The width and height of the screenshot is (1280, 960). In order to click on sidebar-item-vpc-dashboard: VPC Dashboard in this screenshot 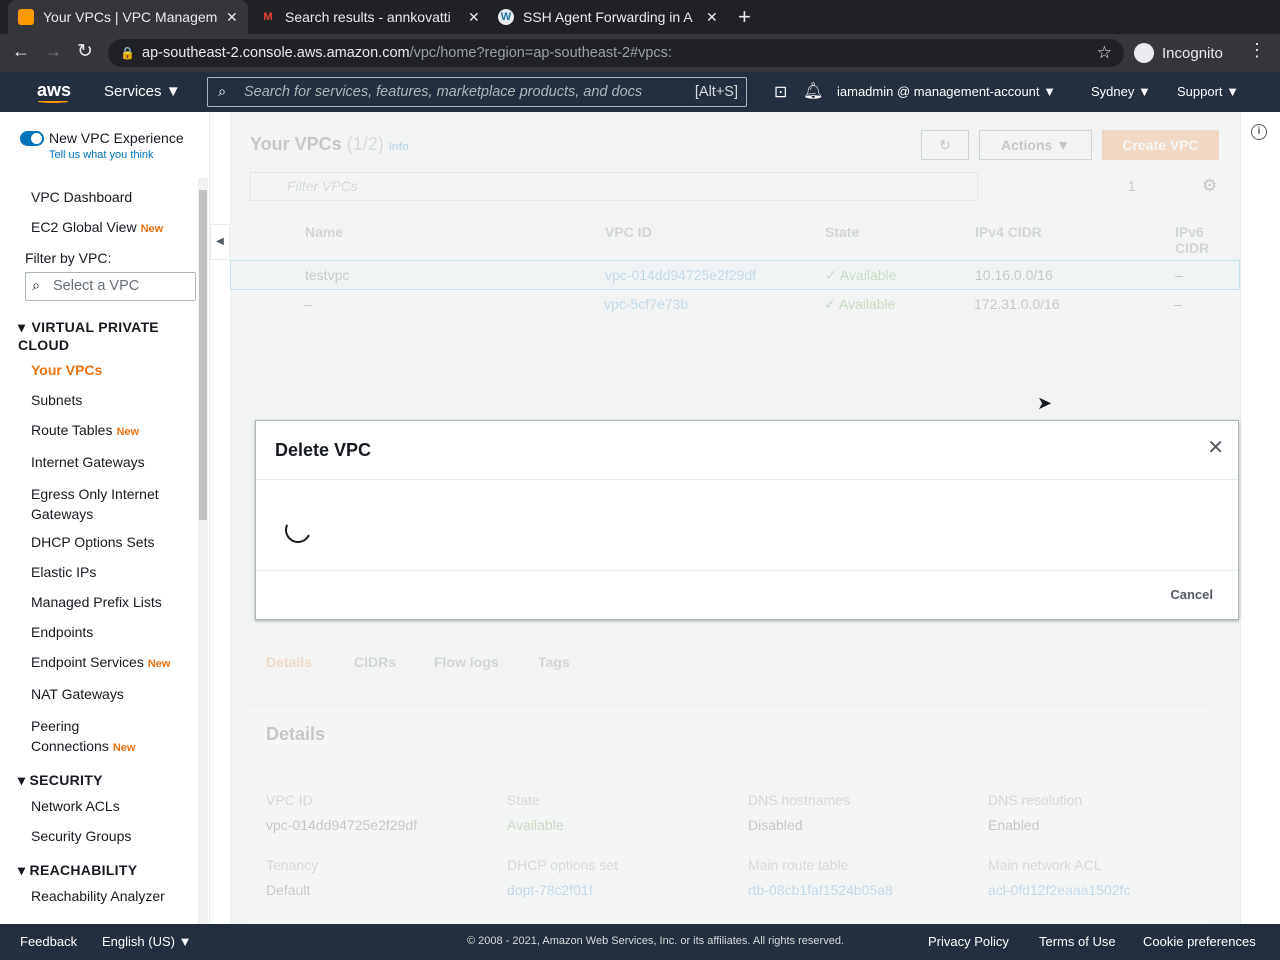, I will do `click(81, 197)`.